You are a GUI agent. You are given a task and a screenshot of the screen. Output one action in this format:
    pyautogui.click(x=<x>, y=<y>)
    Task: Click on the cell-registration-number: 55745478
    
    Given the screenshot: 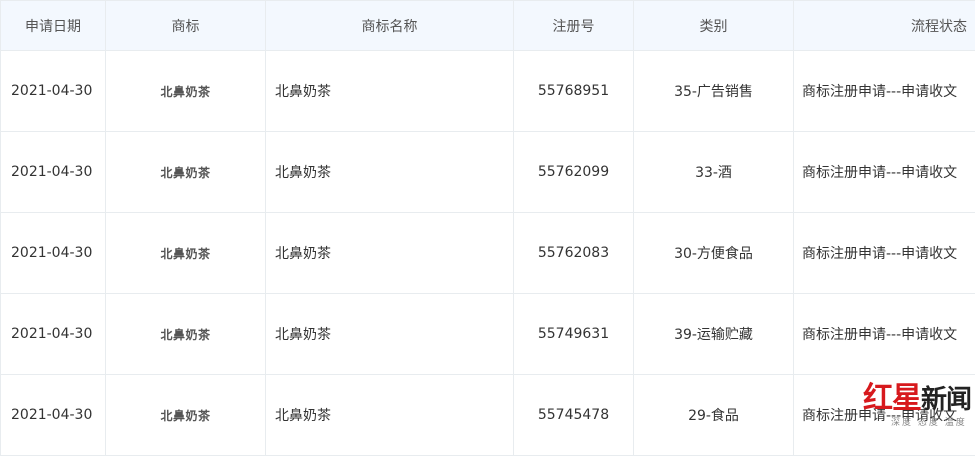 What is the action you would take?
    pyautogui.click(x=574, y=415)
    